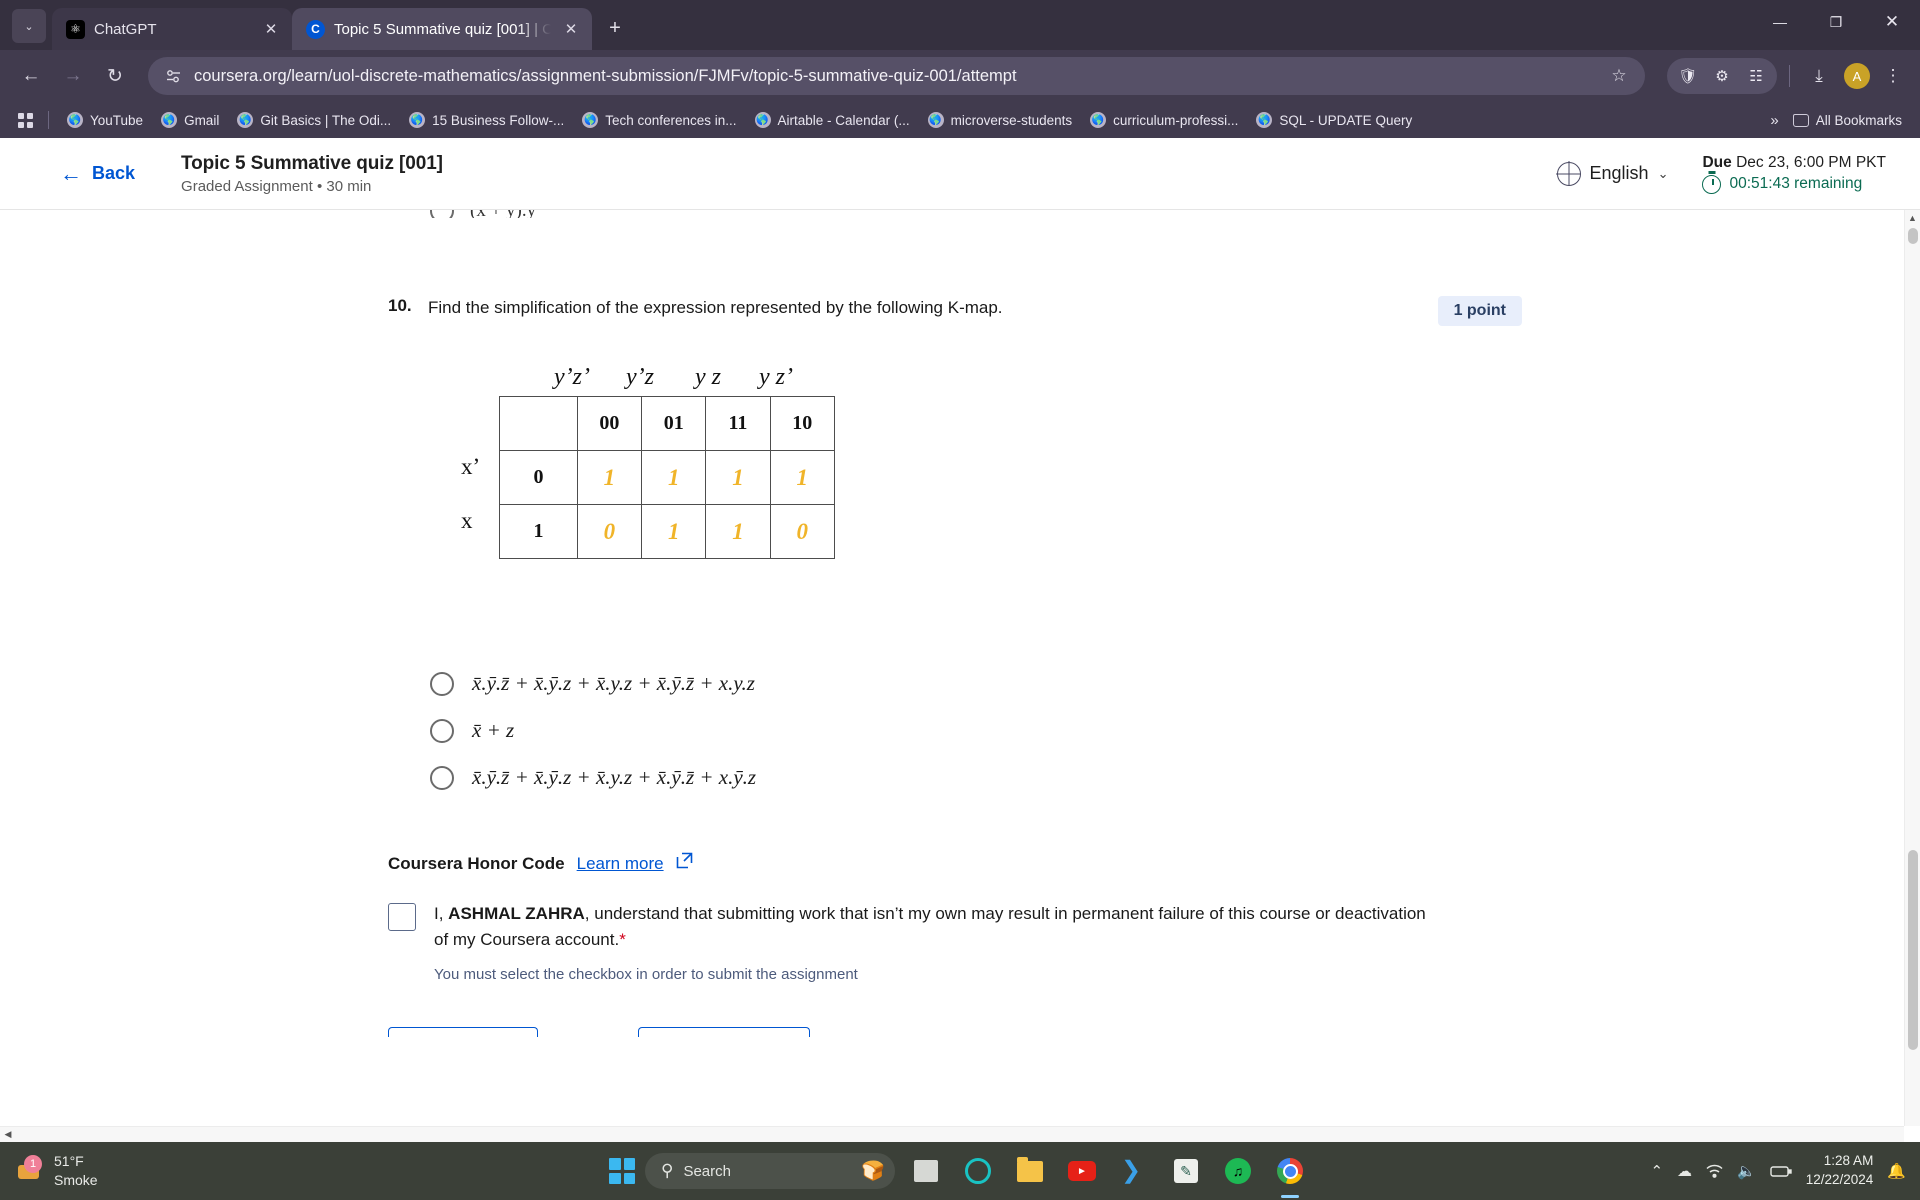 The height and width of the screenshot is (1200, 1920). I want to click on kmap-top-label: y z, so click(708, 377).